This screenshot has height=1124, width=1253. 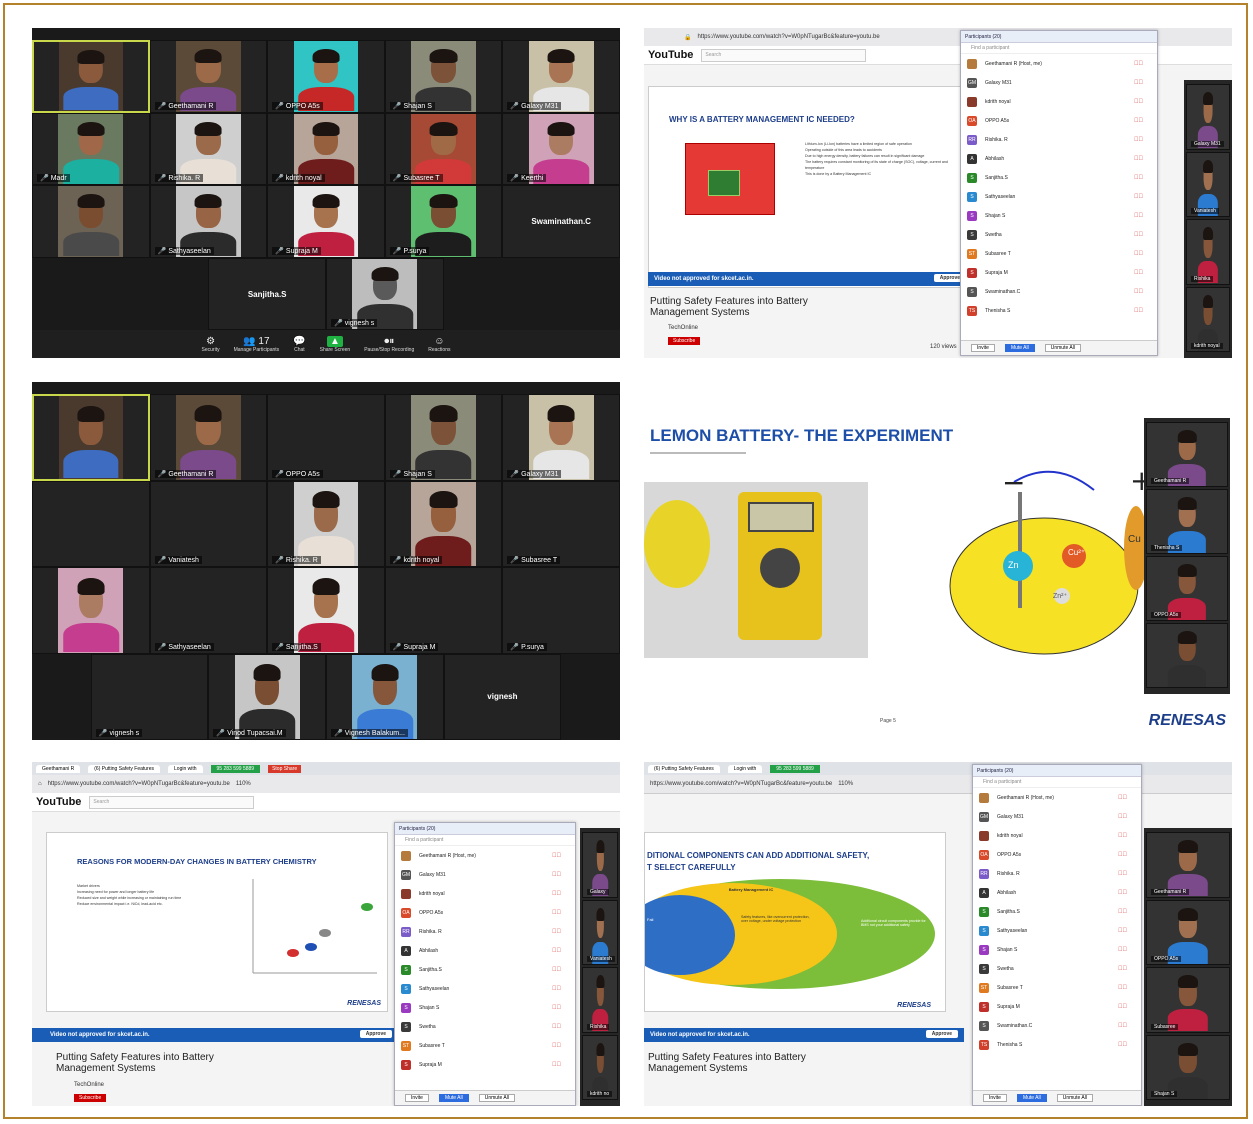 What do you see at coordinates (561, 148) in the screenshot?
I see `video-tile: 🎤 Keerthi` at bounding box center [561, 148].